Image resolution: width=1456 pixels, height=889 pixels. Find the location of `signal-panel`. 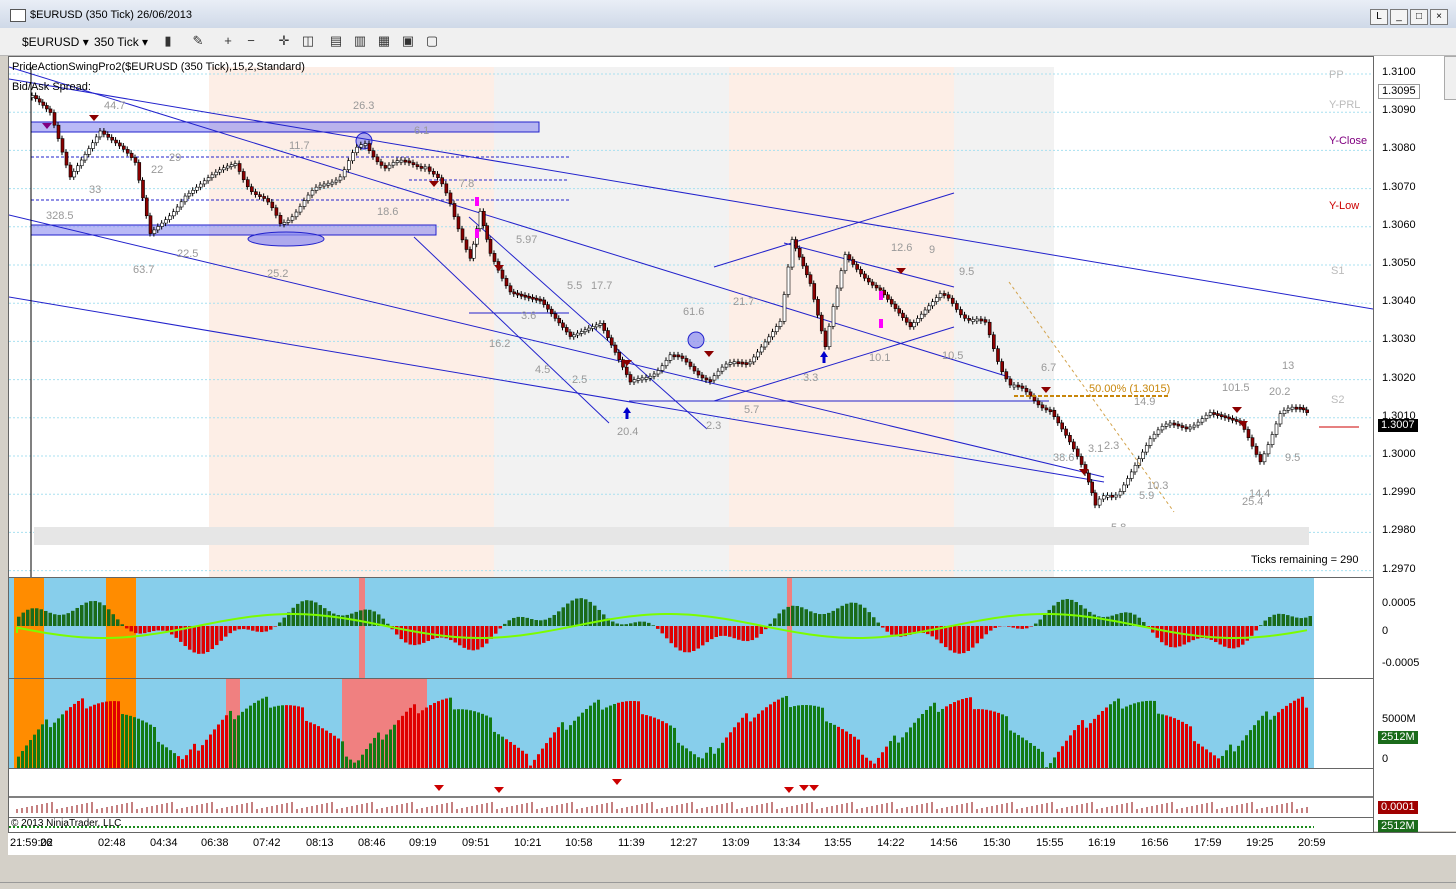

signal-panel is located at coordinates (691, 793).